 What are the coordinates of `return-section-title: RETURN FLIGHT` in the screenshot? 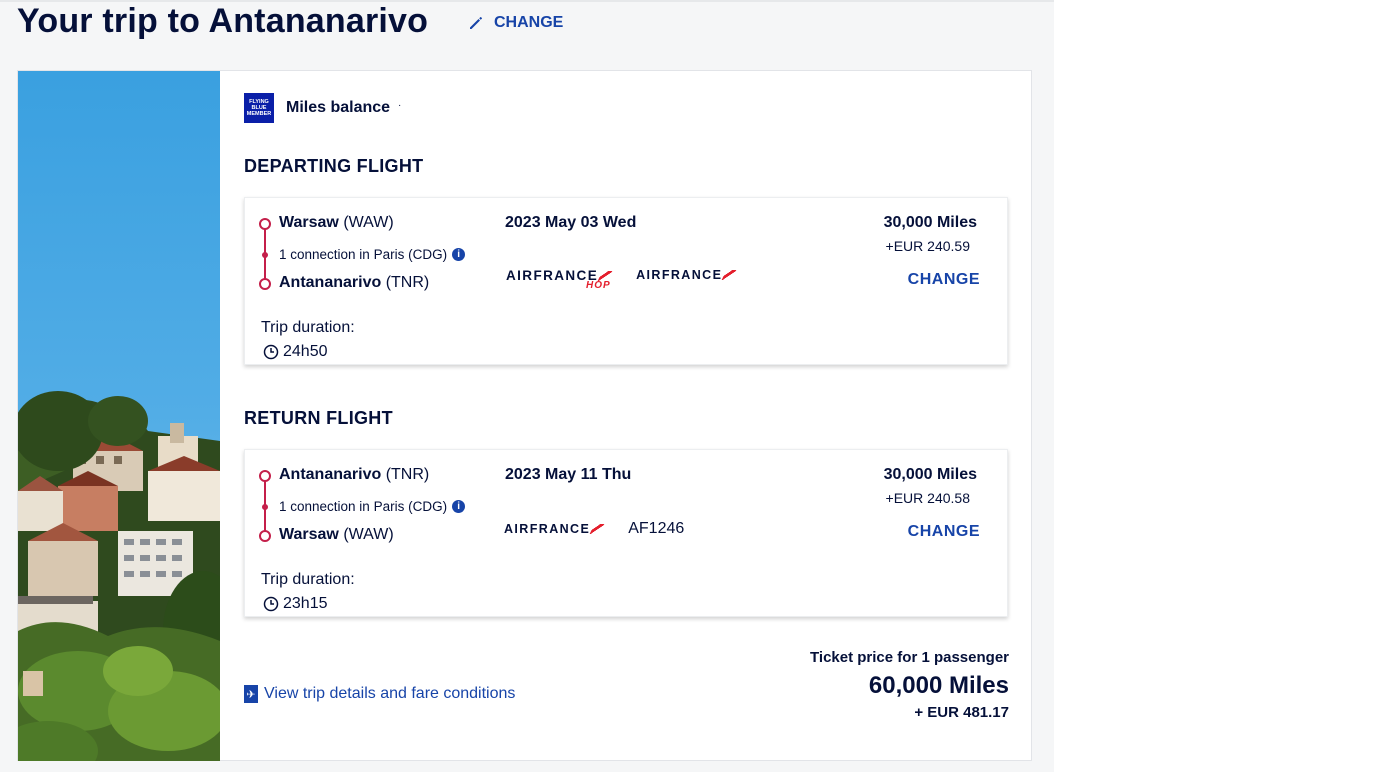 It's located at (318, 418).